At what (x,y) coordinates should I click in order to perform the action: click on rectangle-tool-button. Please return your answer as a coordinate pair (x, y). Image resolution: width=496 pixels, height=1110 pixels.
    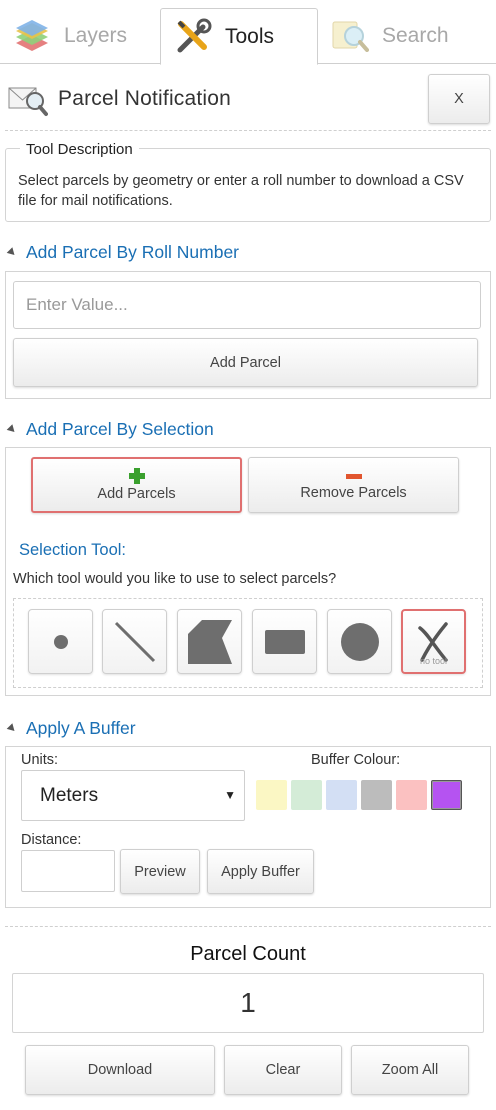
    Looking at the image, I should click on (284, 641).